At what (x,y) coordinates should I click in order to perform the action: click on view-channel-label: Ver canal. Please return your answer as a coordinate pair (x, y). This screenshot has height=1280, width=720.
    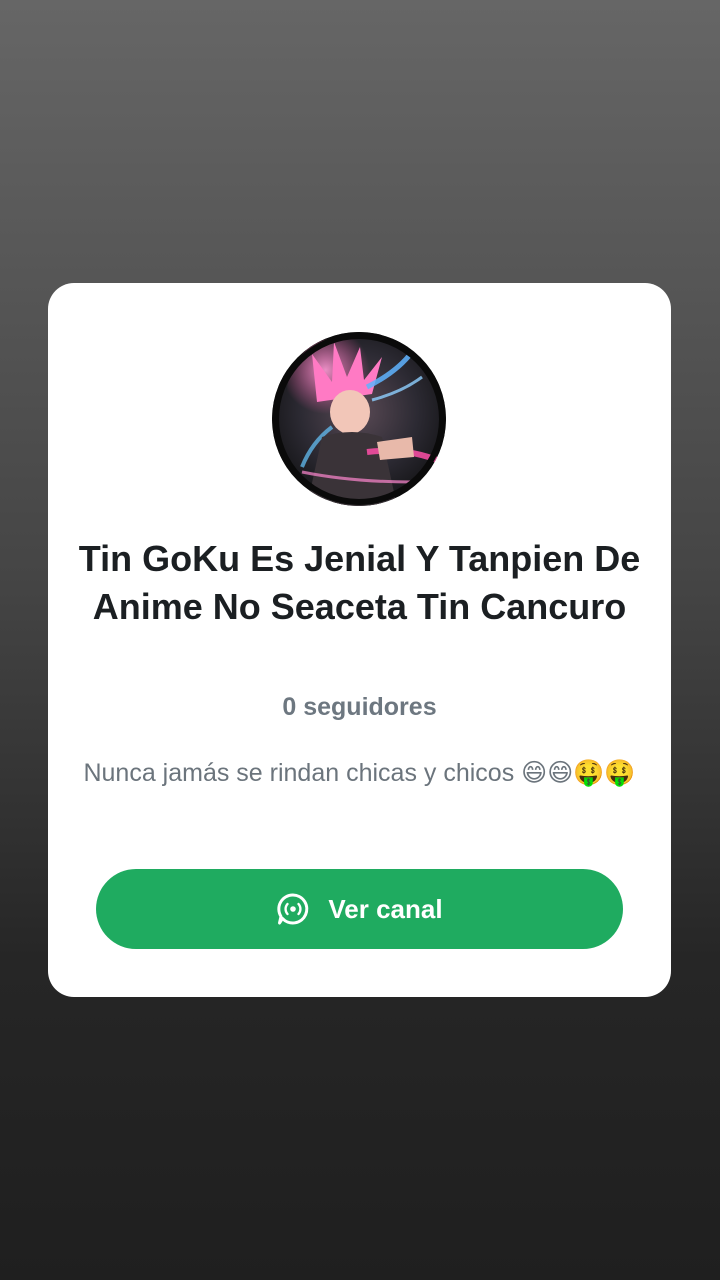
    Looking at the image, I should click on (385, 908).